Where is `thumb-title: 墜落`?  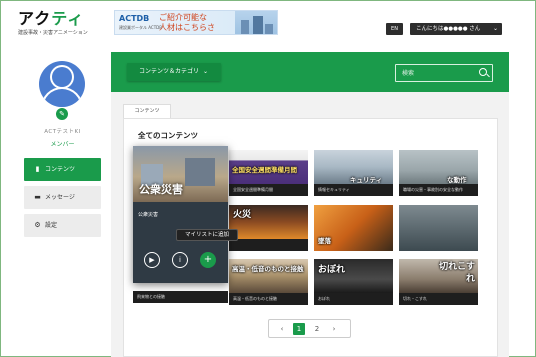 thumb-title: 墜落 is located at coordinates (324, 241).